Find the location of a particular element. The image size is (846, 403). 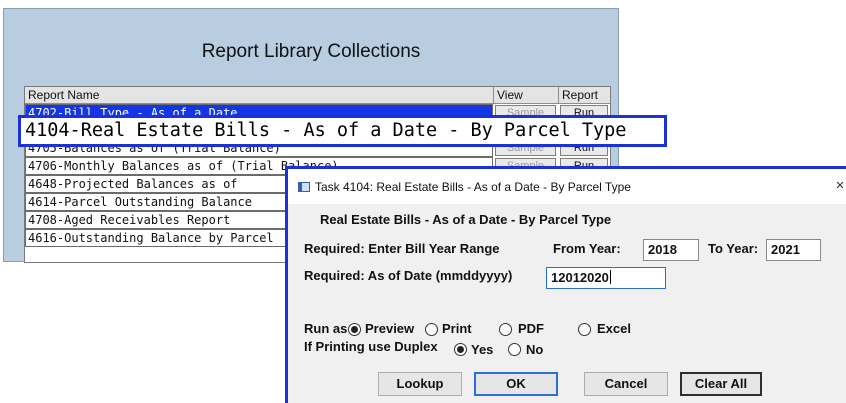

ok-button: OK is located at coordinates (516, 384).